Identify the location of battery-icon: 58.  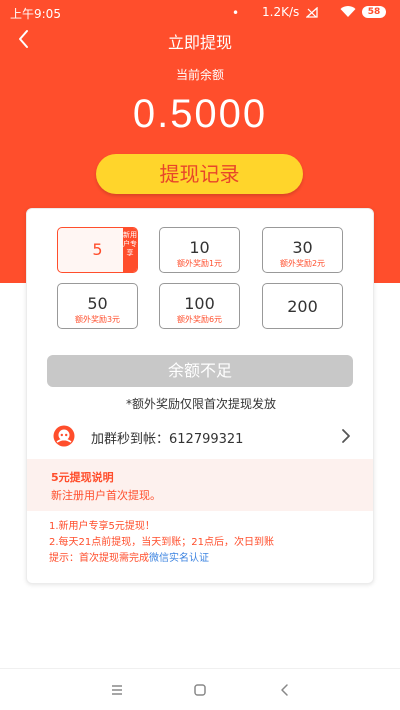
(374, 12).